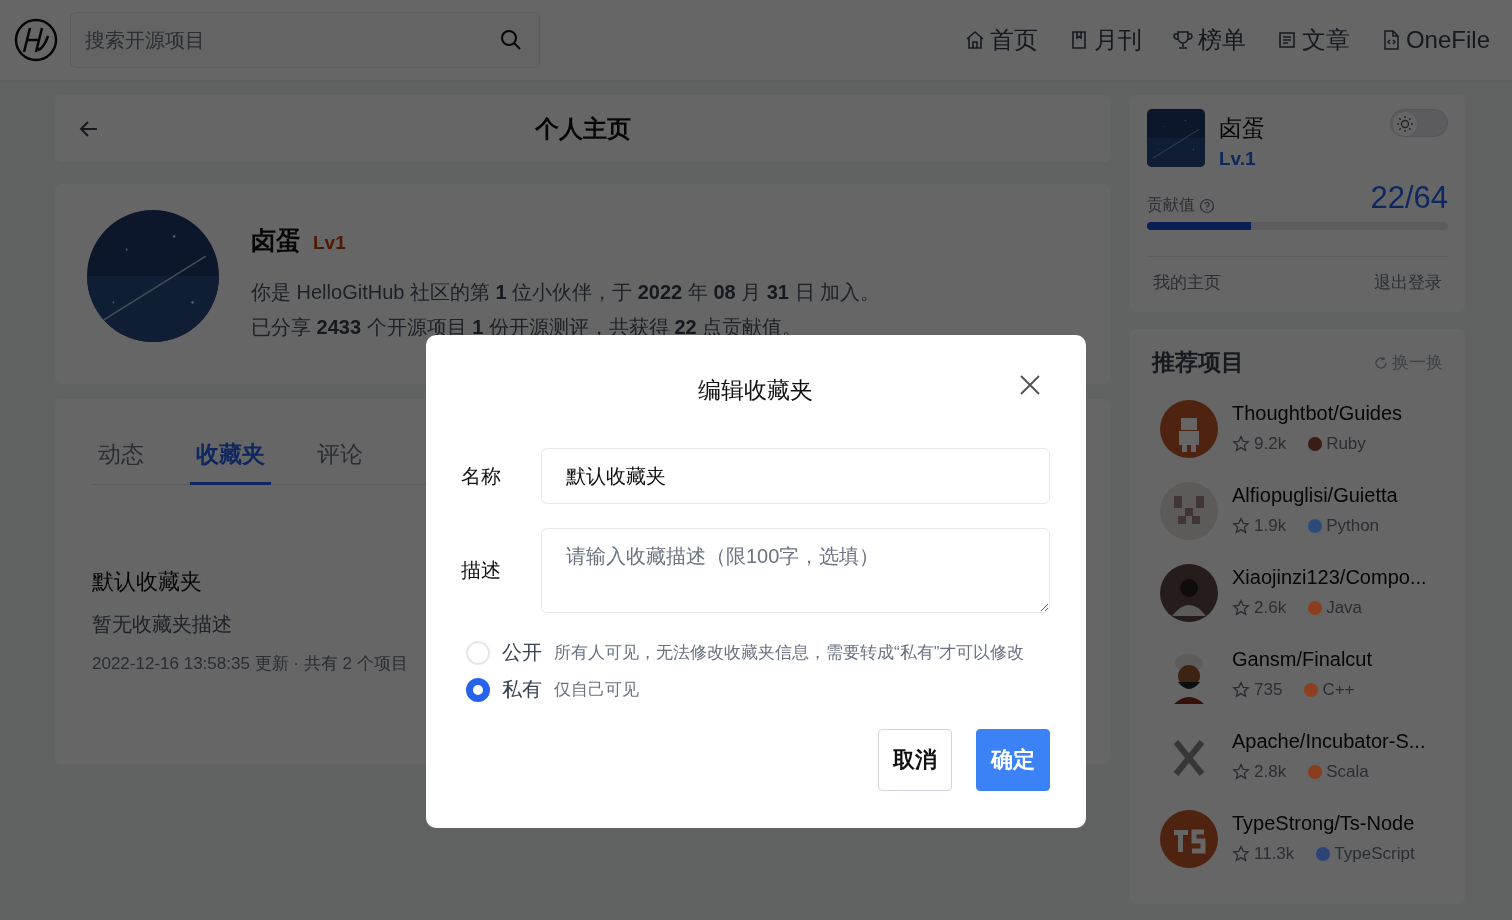 The width and height of the screenshot is (1512, 920). What do you see at coordinates (1338, 690) in the screenshot?
I see `language-label: C++` at bounding box center [1338, 690].